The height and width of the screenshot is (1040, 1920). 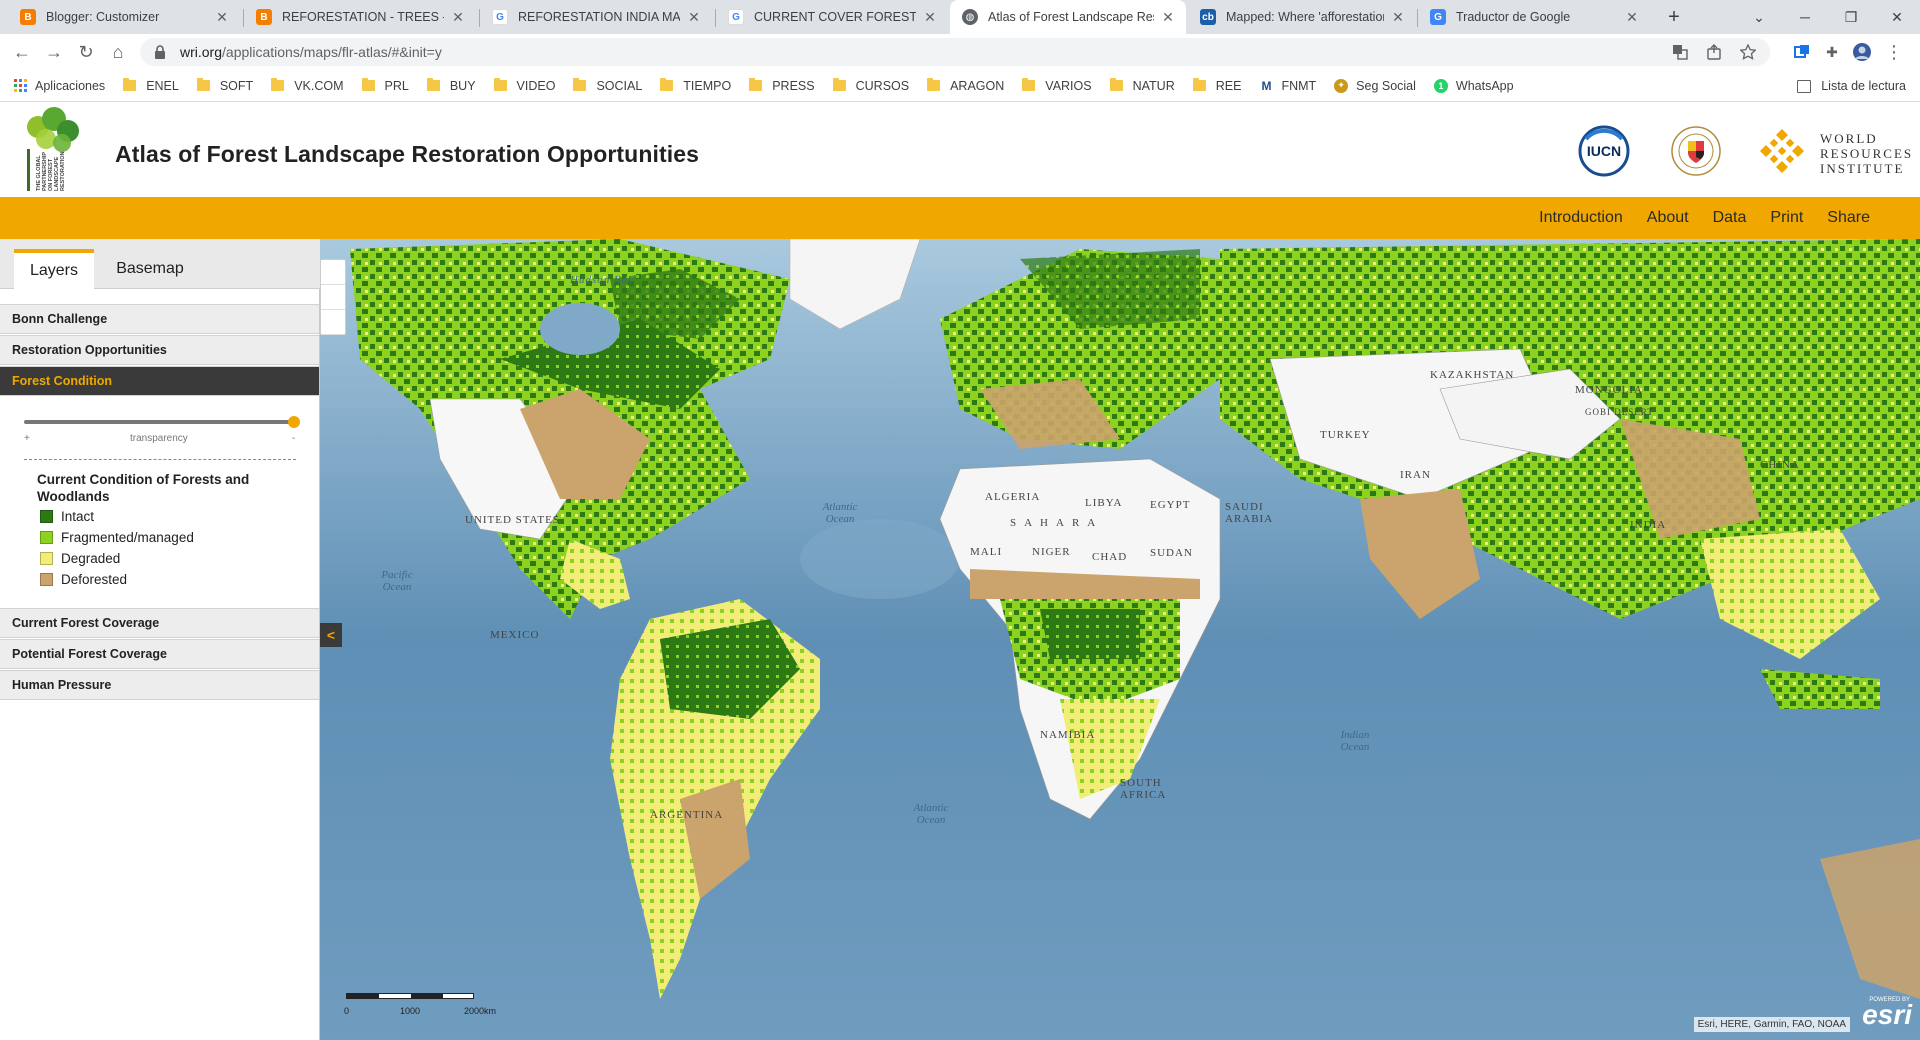 I want to click on menu-dots-icon: ⋮, so click(x=1894, y=52).